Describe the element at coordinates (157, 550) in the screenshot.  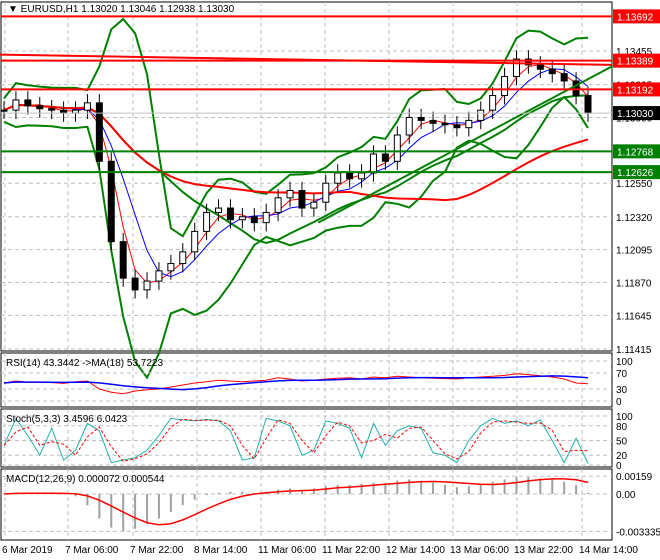
I see `time-tick-label: 7 Mar 22:00` at that location.